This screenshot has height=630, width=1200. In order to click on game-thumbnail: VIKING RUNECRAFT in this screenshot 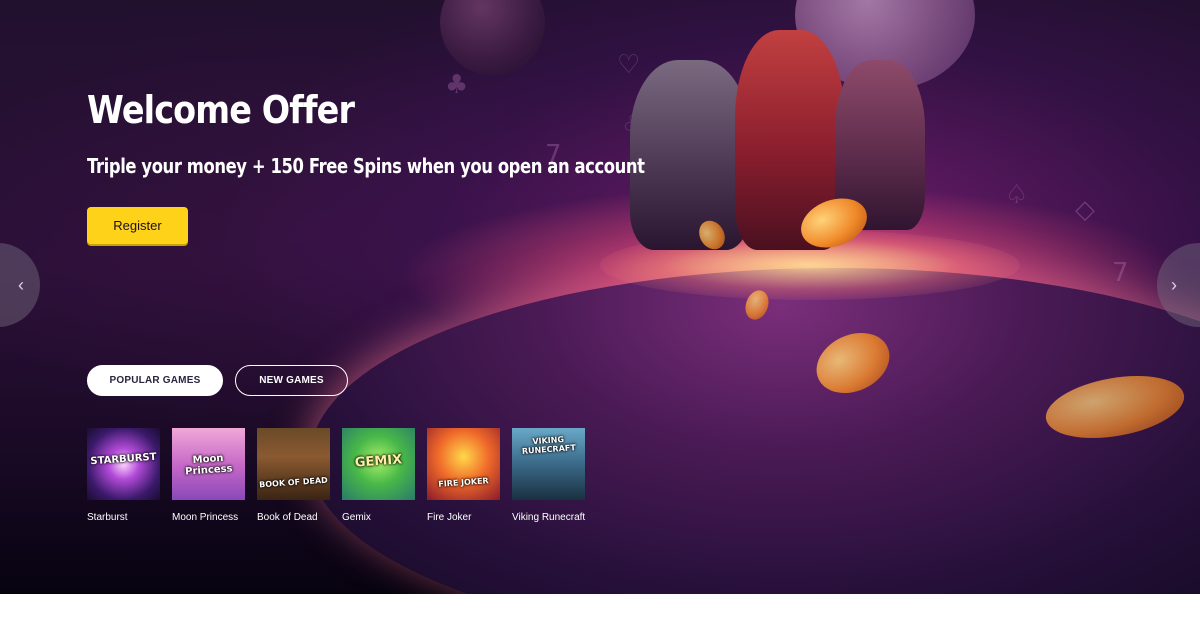, I will do `click(548, 464)`.